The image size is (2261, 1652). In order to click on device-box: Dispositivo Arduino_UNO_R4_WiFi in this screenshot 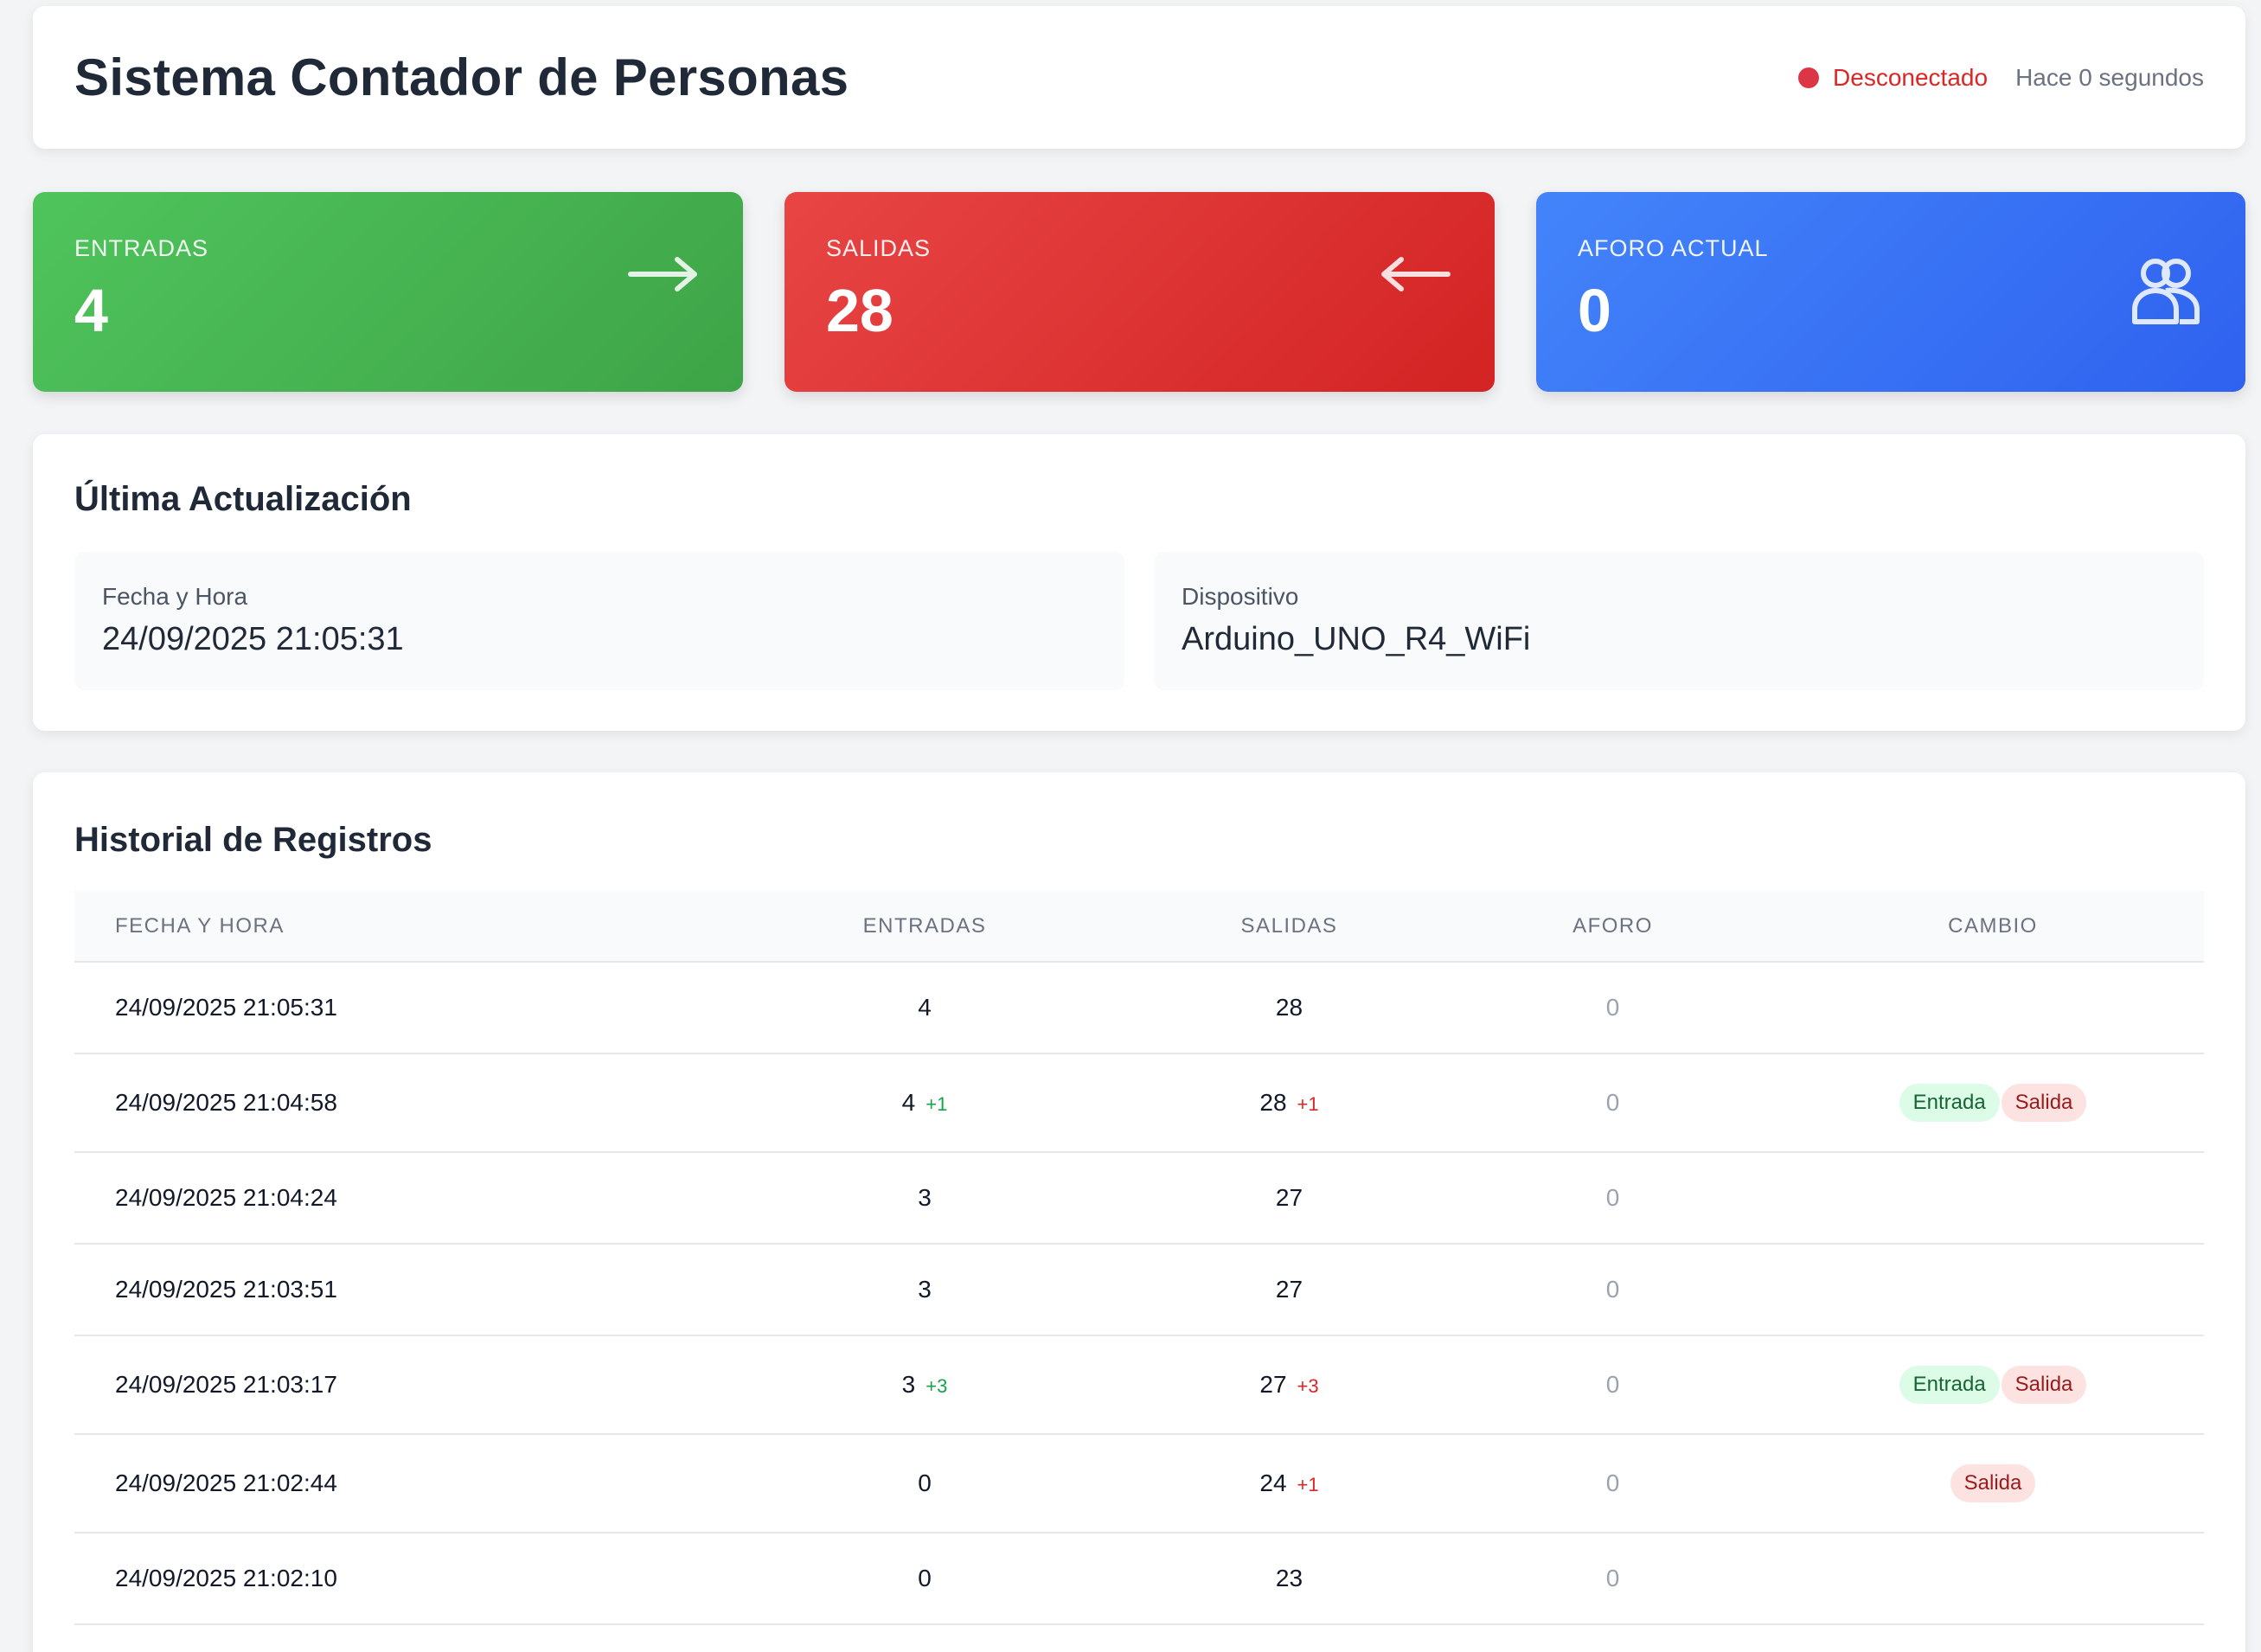, I will do `click(1679, 621)`.